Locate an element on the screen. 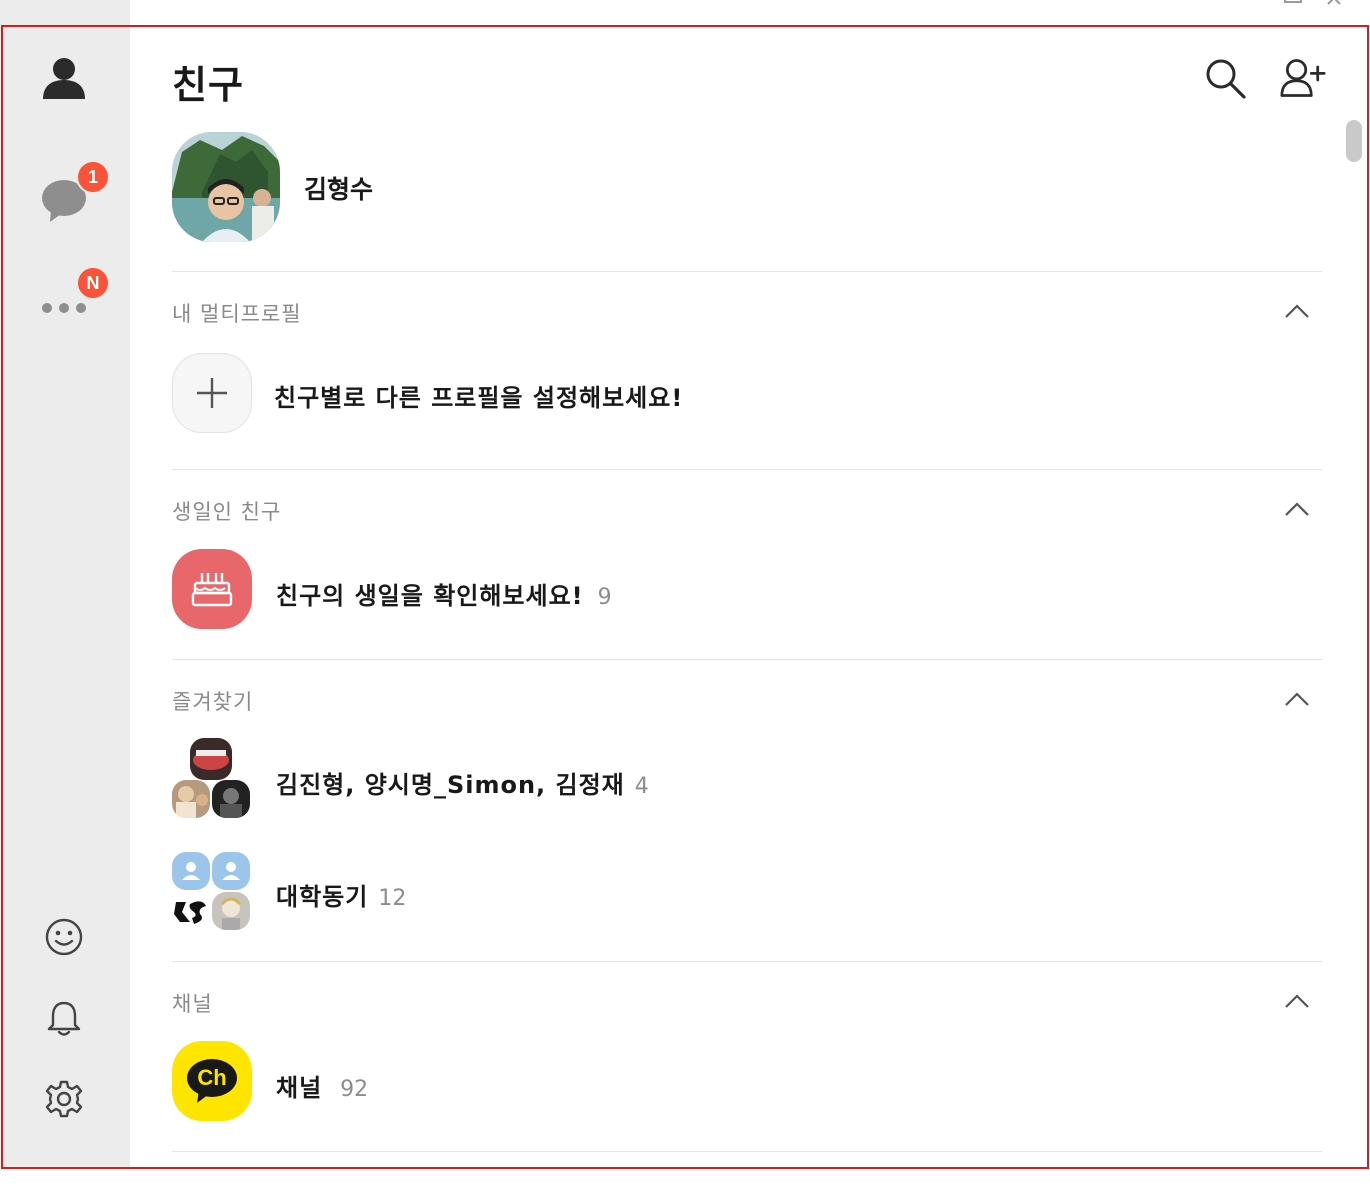  section-title-birthday: 생일인 친구 is located at coordinates (227, 512).